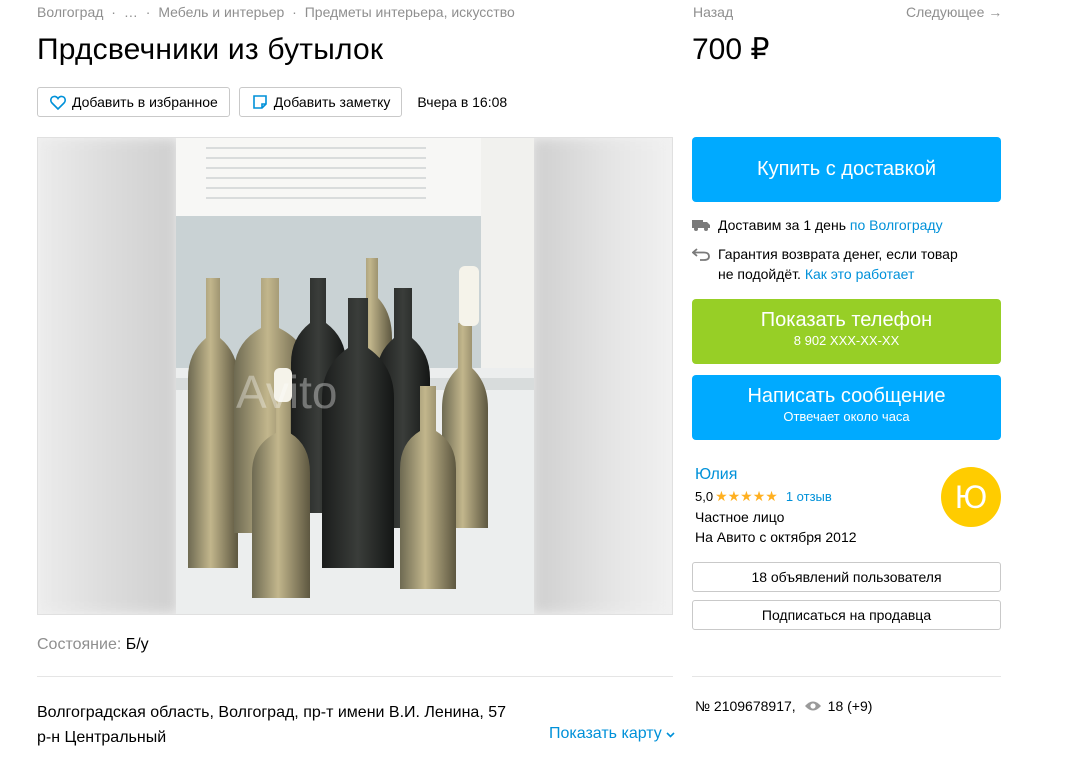 The height and width of the screenshot is (761, 1069). What do you see at coordinates (954, 12) in the screenshot?
I see `next-link: Следующее →` at bounding box center [954, 12].